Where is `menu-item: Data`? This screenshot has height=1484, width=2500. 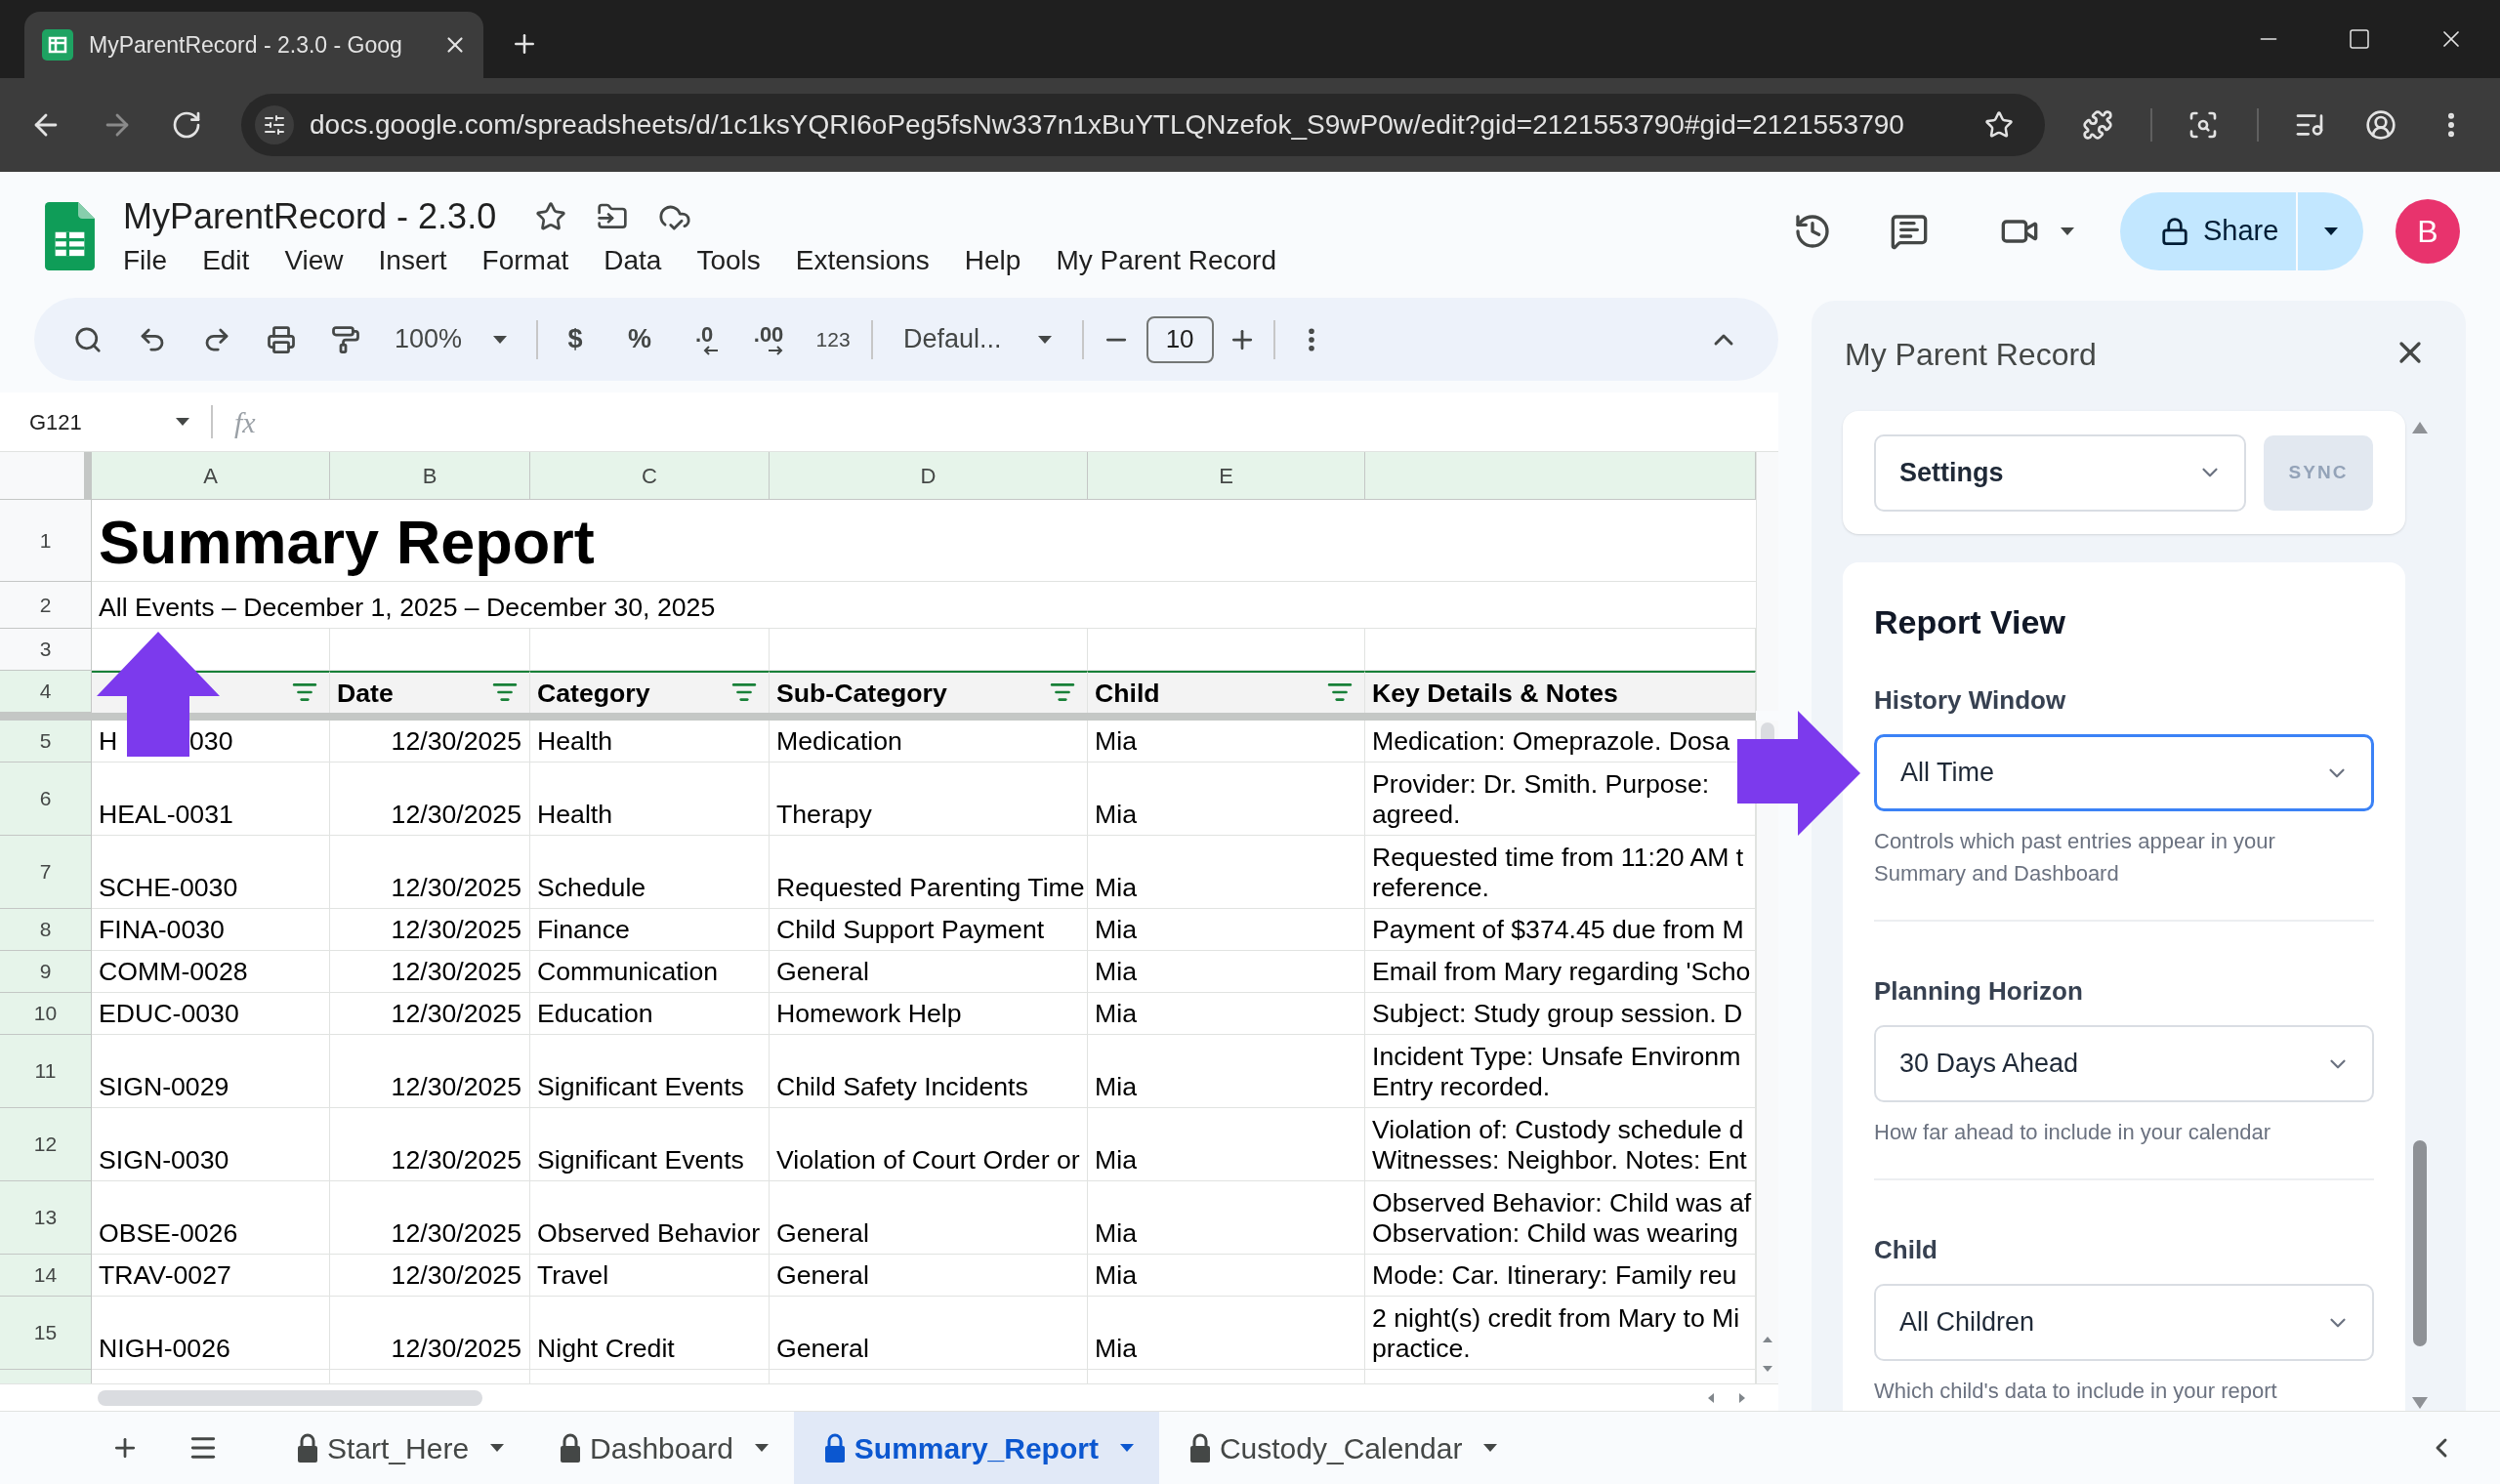
menu-item: Data is located at coordinates (633, 261).